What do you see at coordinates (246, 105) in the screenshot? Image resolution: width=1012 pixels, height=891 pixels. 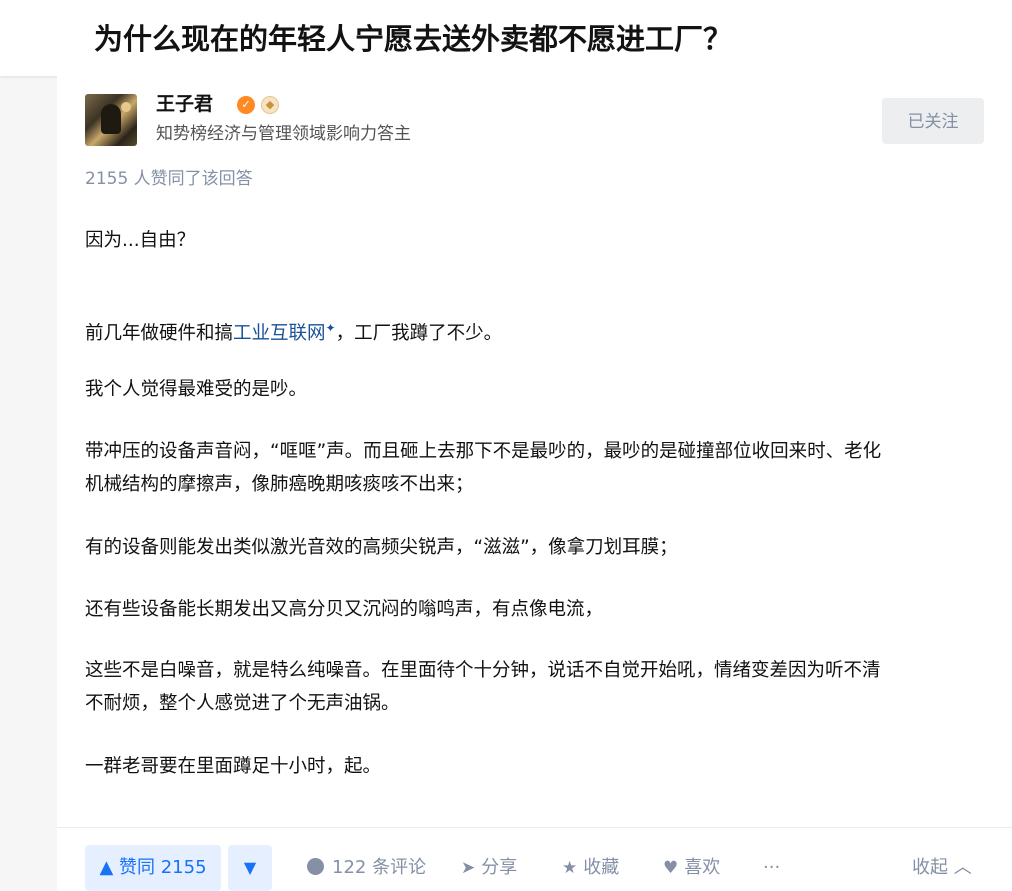 I see `verified-badge-icon: ✓` at bounding box center [246, 105].